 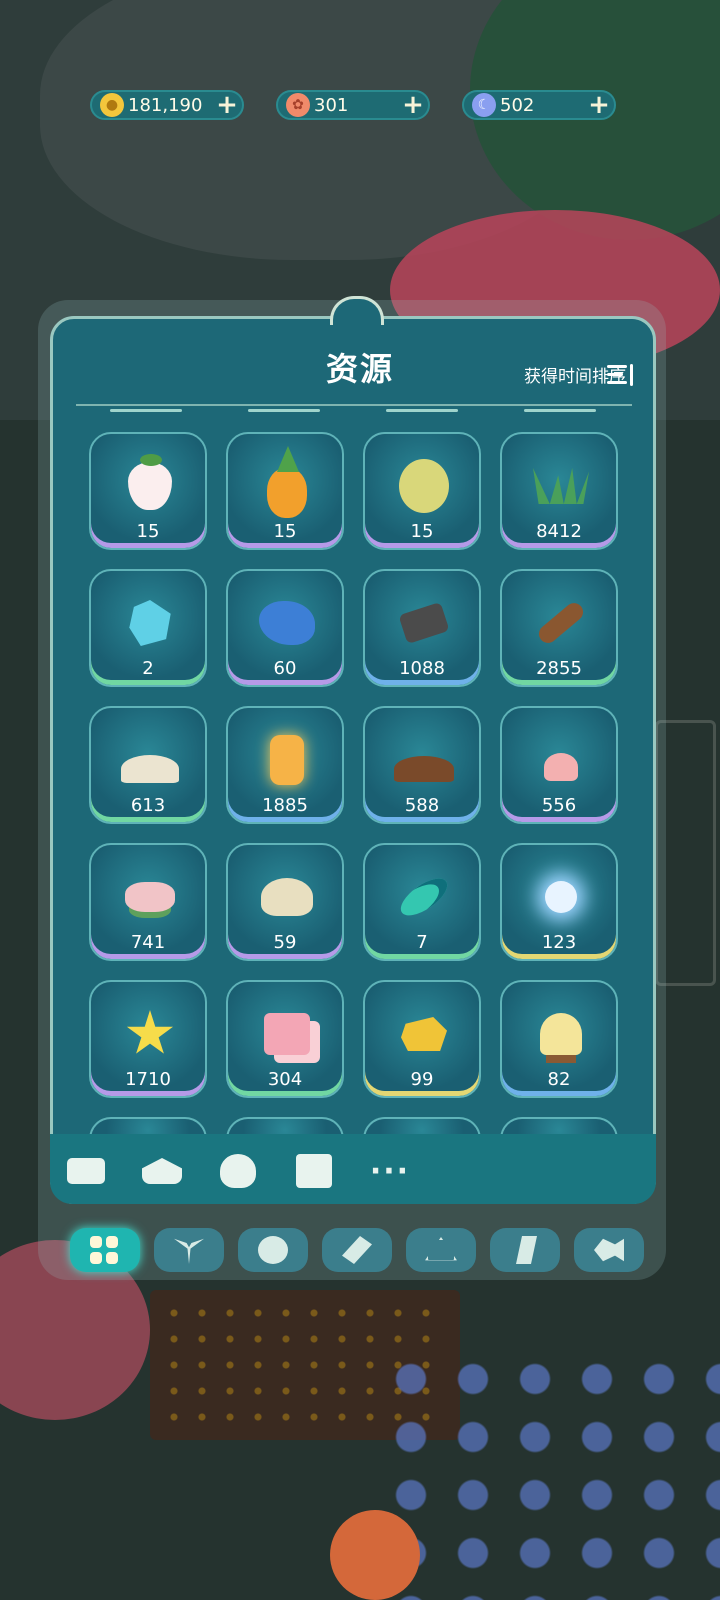 I want to click on resource-count: 82, so click(x=559, y=1079).